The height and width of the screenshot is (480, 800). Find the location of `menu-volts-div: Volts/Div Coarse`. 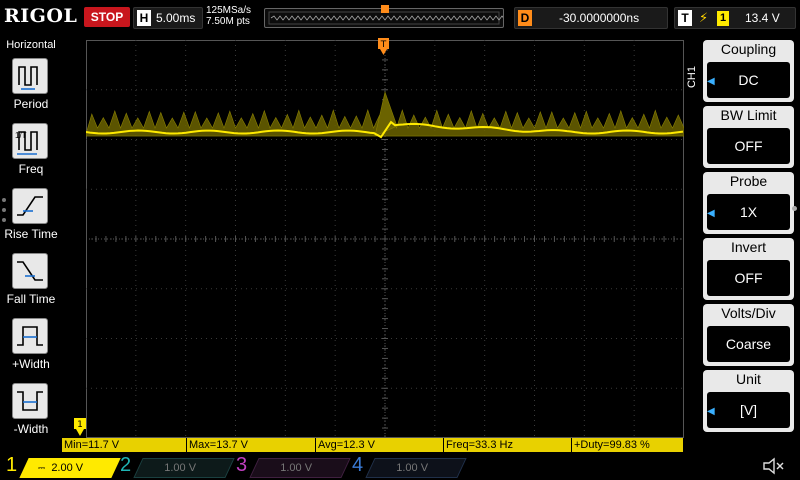

menu-volts-div: Volts/Div Coarse is located at coordinates (748, 335).